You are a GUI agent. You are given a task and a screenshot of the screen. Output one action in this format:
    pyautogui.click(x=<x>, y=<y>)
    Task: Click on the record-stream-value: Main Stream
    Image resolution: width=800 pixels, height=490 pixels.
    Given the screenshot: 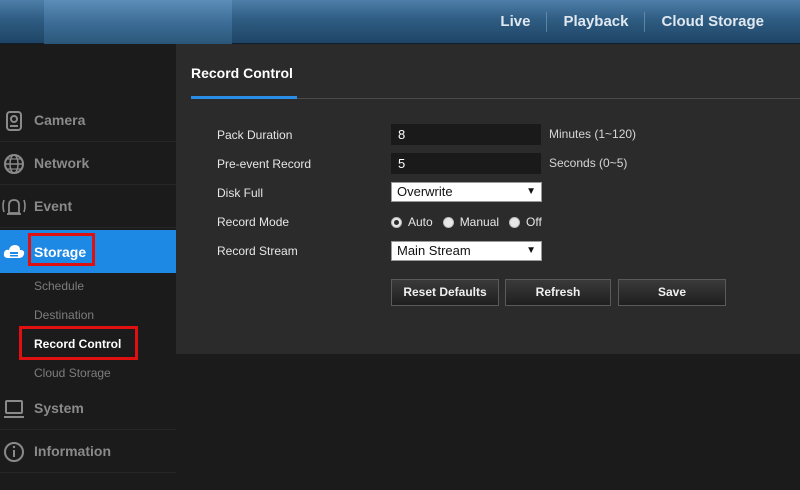 What is the action you would take?
    pyautogui.click(x=434, y=250)
    